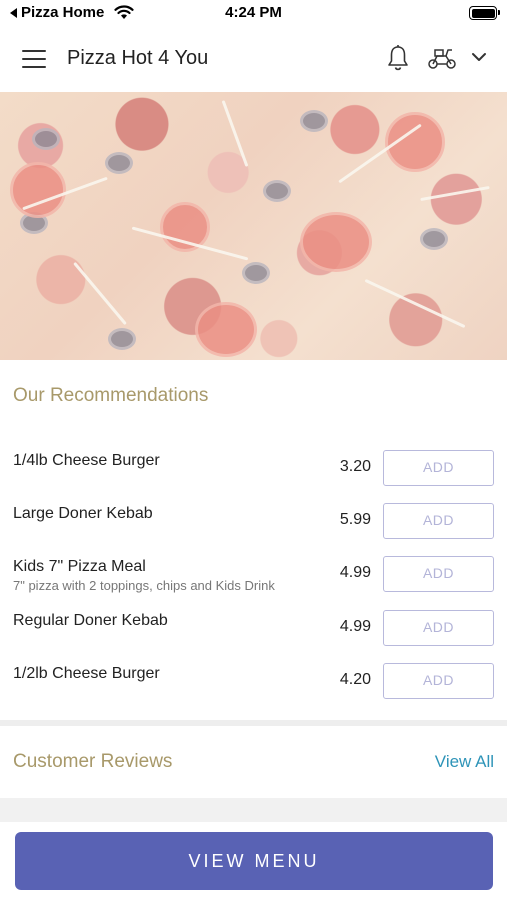 The height and width of the screenshot is (900, 507). Describe the element at coordinates (355, 466) in the screenshot. I see `item-price: 3.20` at that location.